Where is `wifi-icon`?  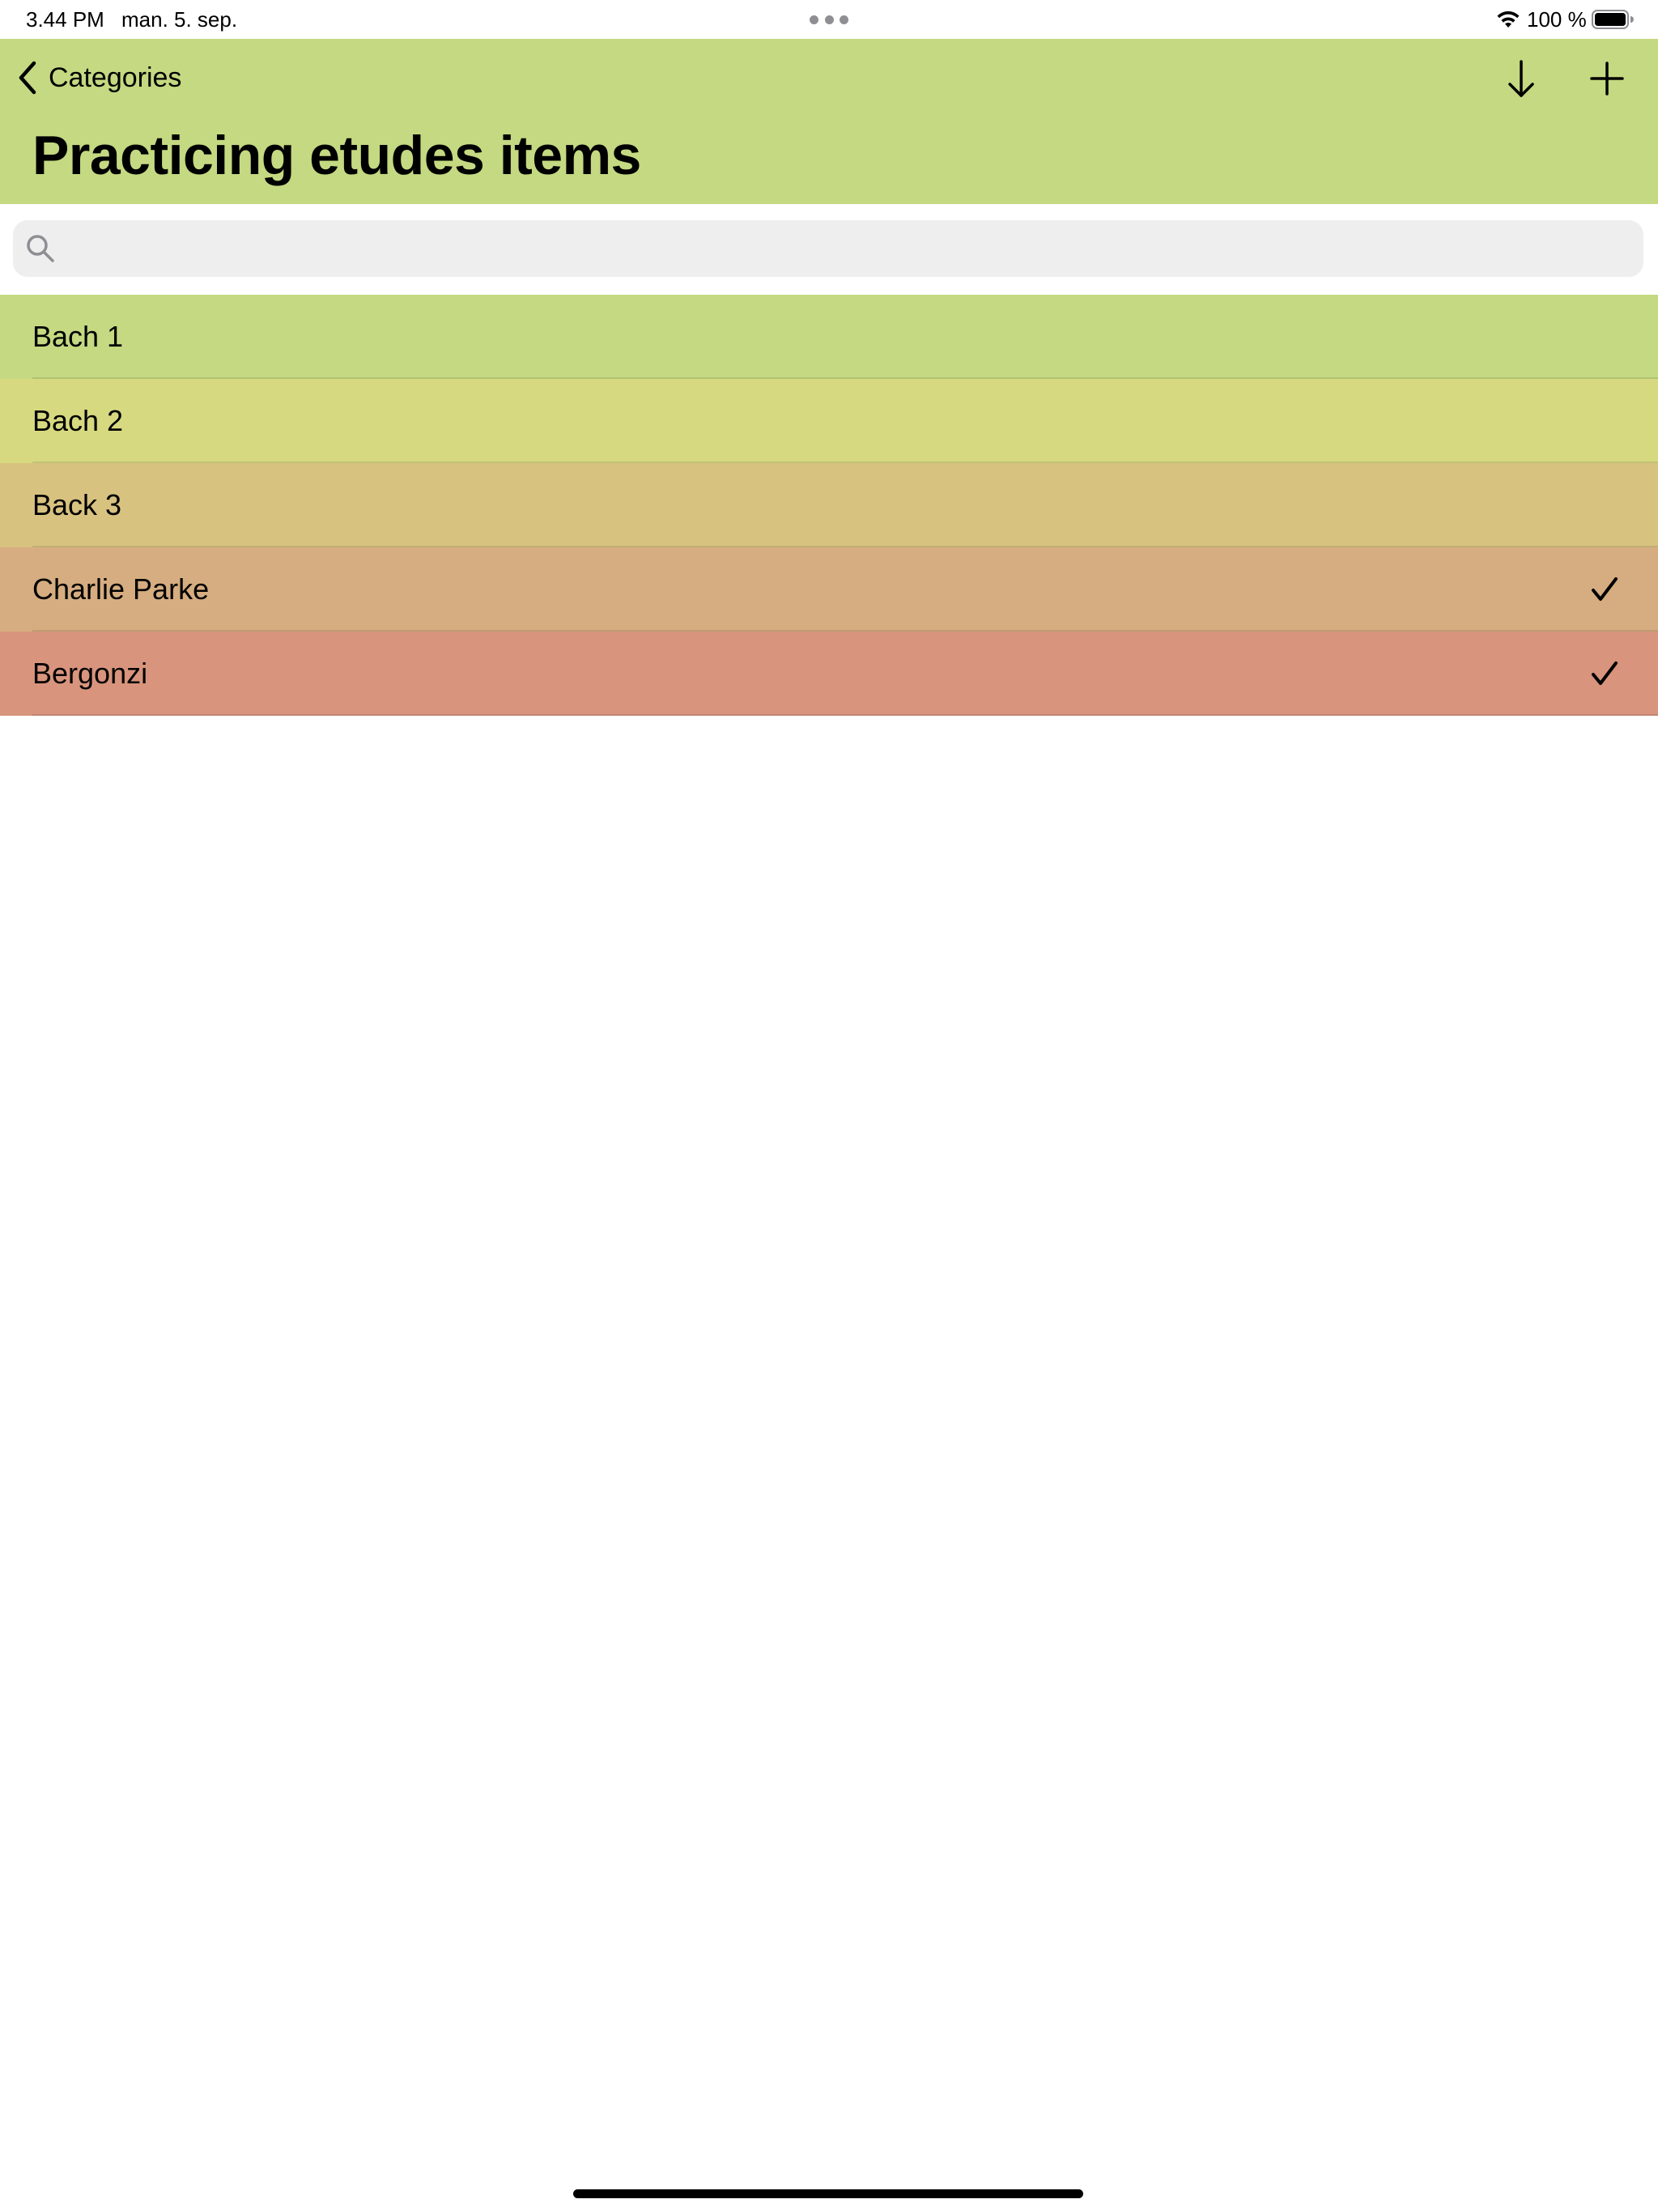 wifi-icon is located at coordinates (1508, 19).